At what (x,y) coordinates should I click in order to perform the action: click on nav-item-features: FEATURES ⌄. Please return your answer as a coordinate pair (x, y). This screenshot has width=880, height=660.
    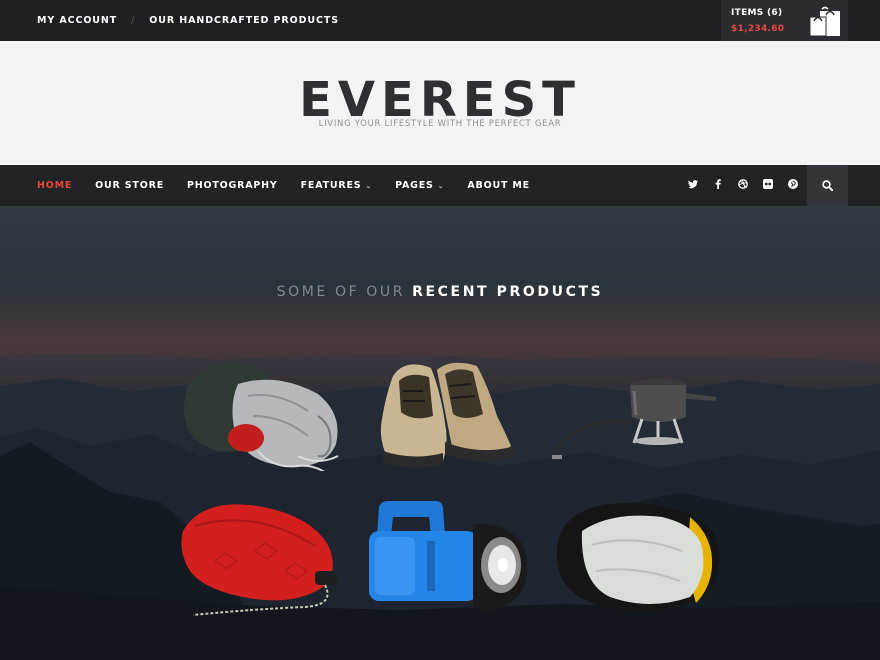
    Looking at the image, I should click on (337, 185).